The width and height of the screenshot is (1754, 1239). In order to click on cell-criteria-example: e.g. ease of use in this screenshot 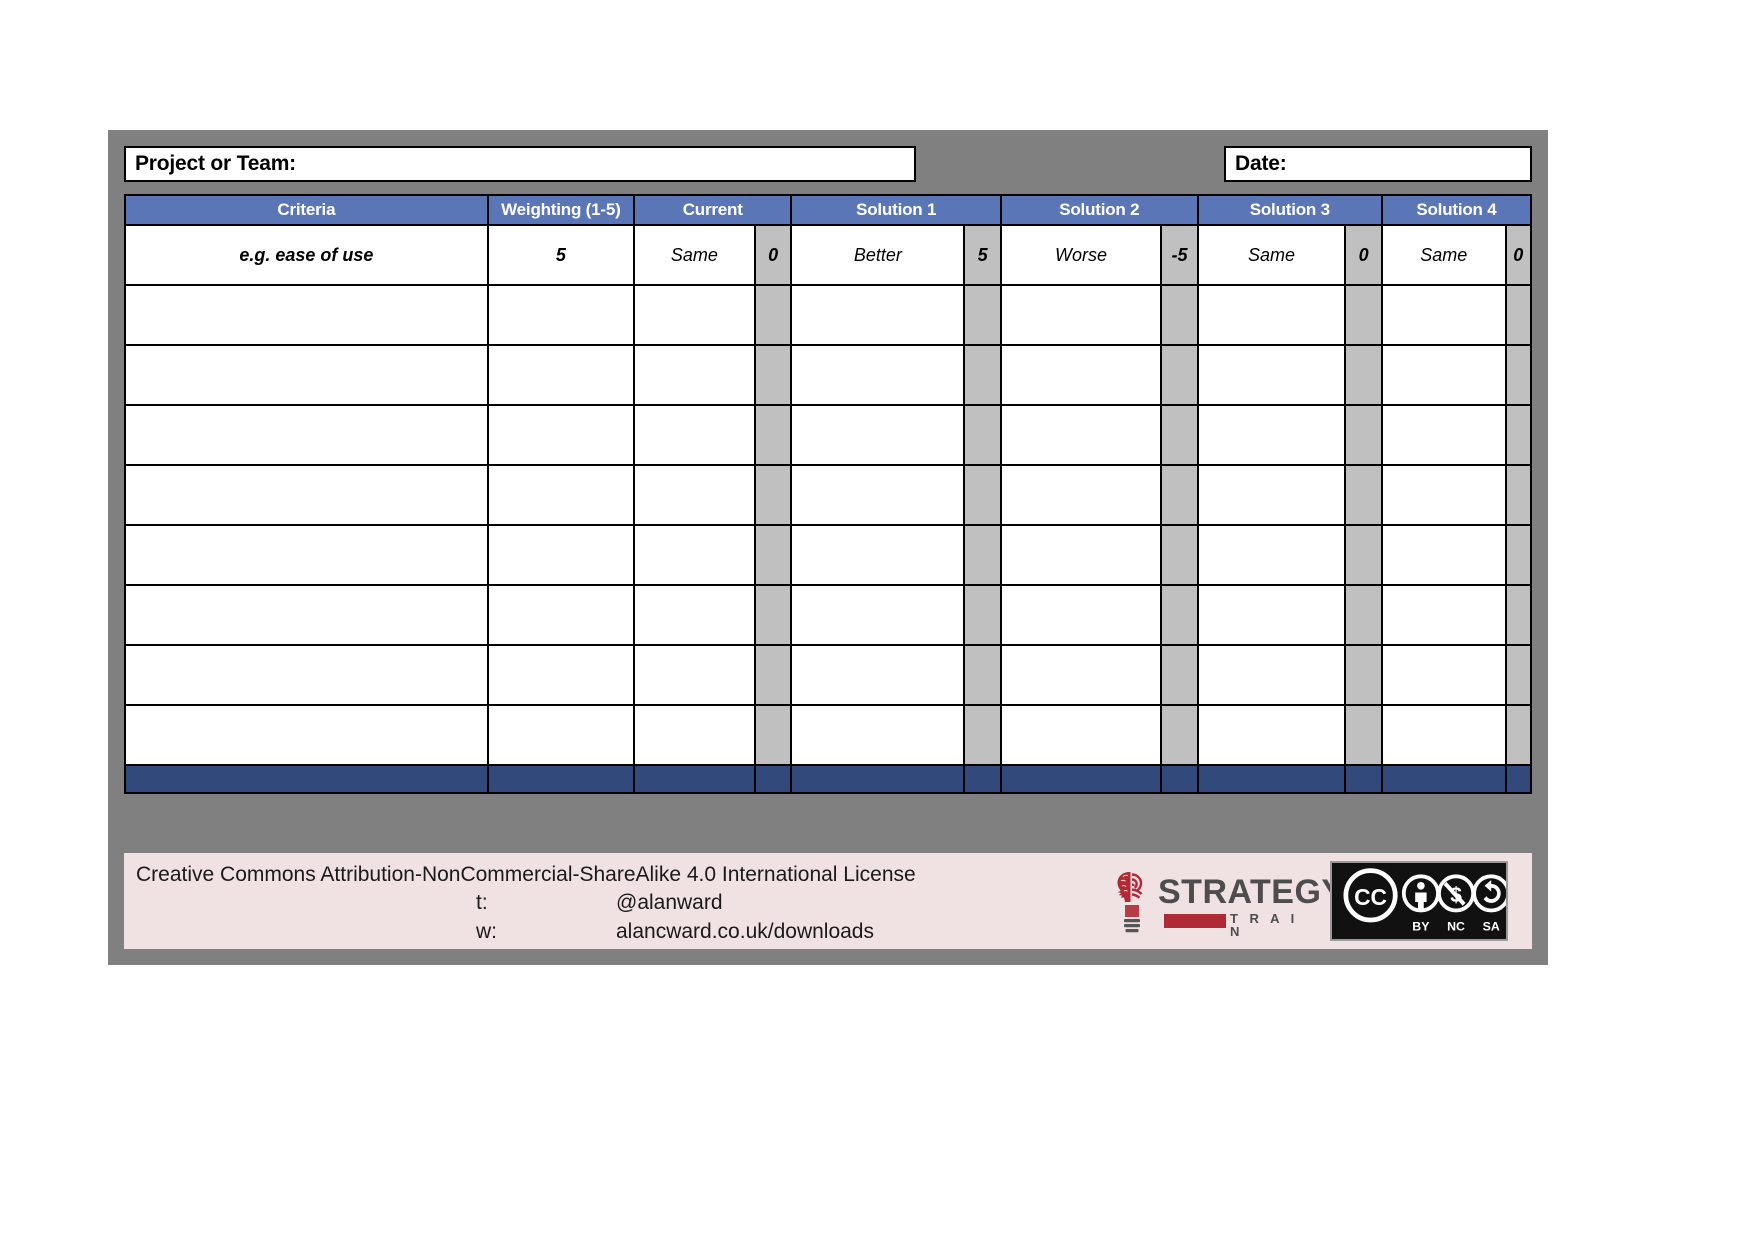, I will do `click(306, 255)`.